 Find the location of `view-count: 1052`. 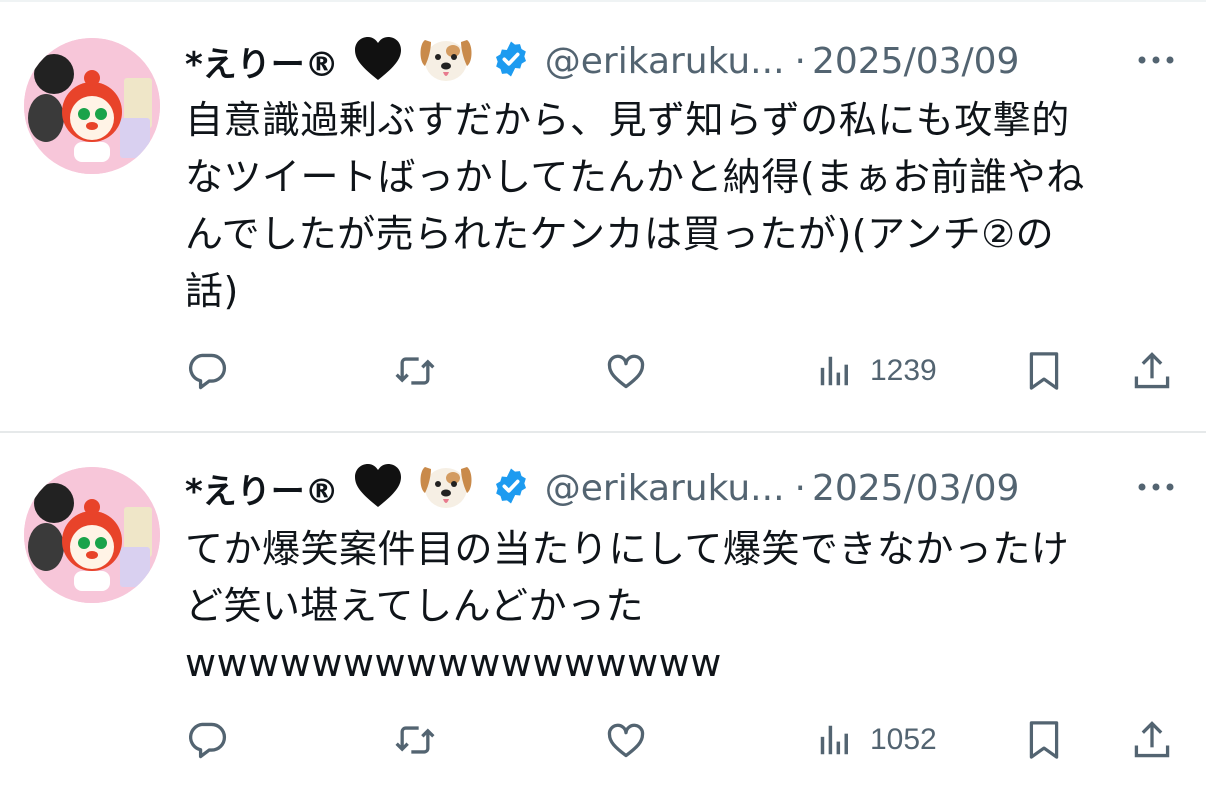

view-count: 1052 is located at coordinates (903, 739).